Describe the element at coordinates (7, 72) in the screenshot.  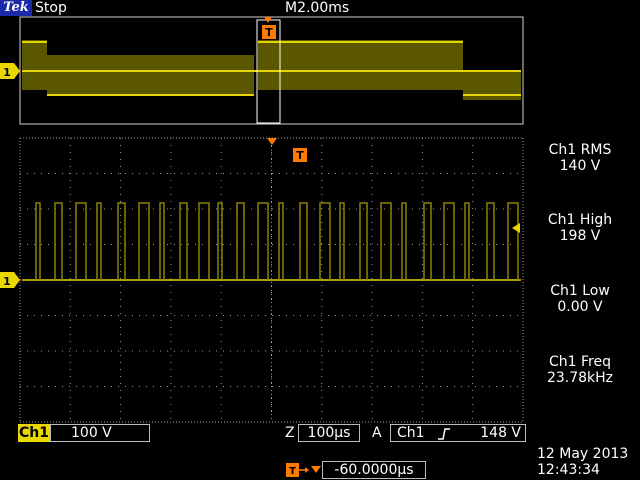
I see `overview-channel-marker-label: 1` at that location.